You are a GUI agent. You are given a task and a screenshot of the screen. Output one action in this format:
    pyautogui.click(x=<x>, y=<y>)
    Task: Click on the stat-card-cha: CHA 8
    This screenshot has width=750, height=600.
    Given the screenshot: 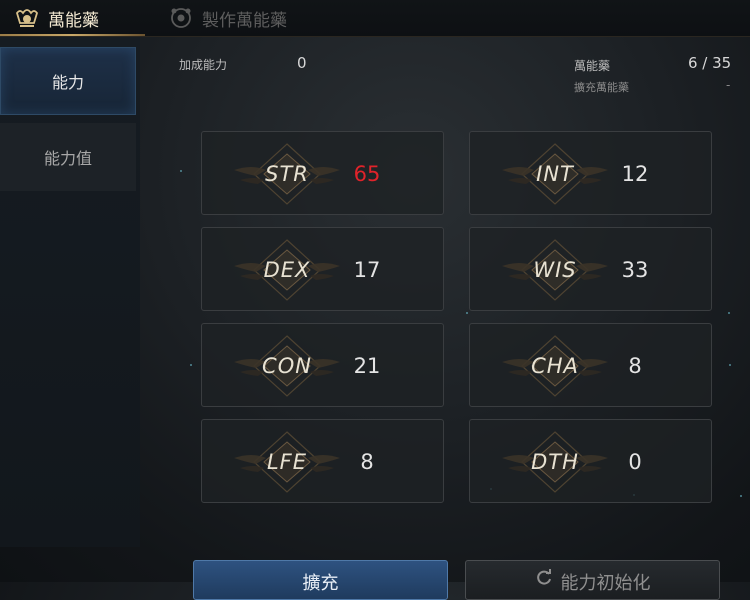 What is the action you would take?
    pyautogui.click(x=590, y=365)
    